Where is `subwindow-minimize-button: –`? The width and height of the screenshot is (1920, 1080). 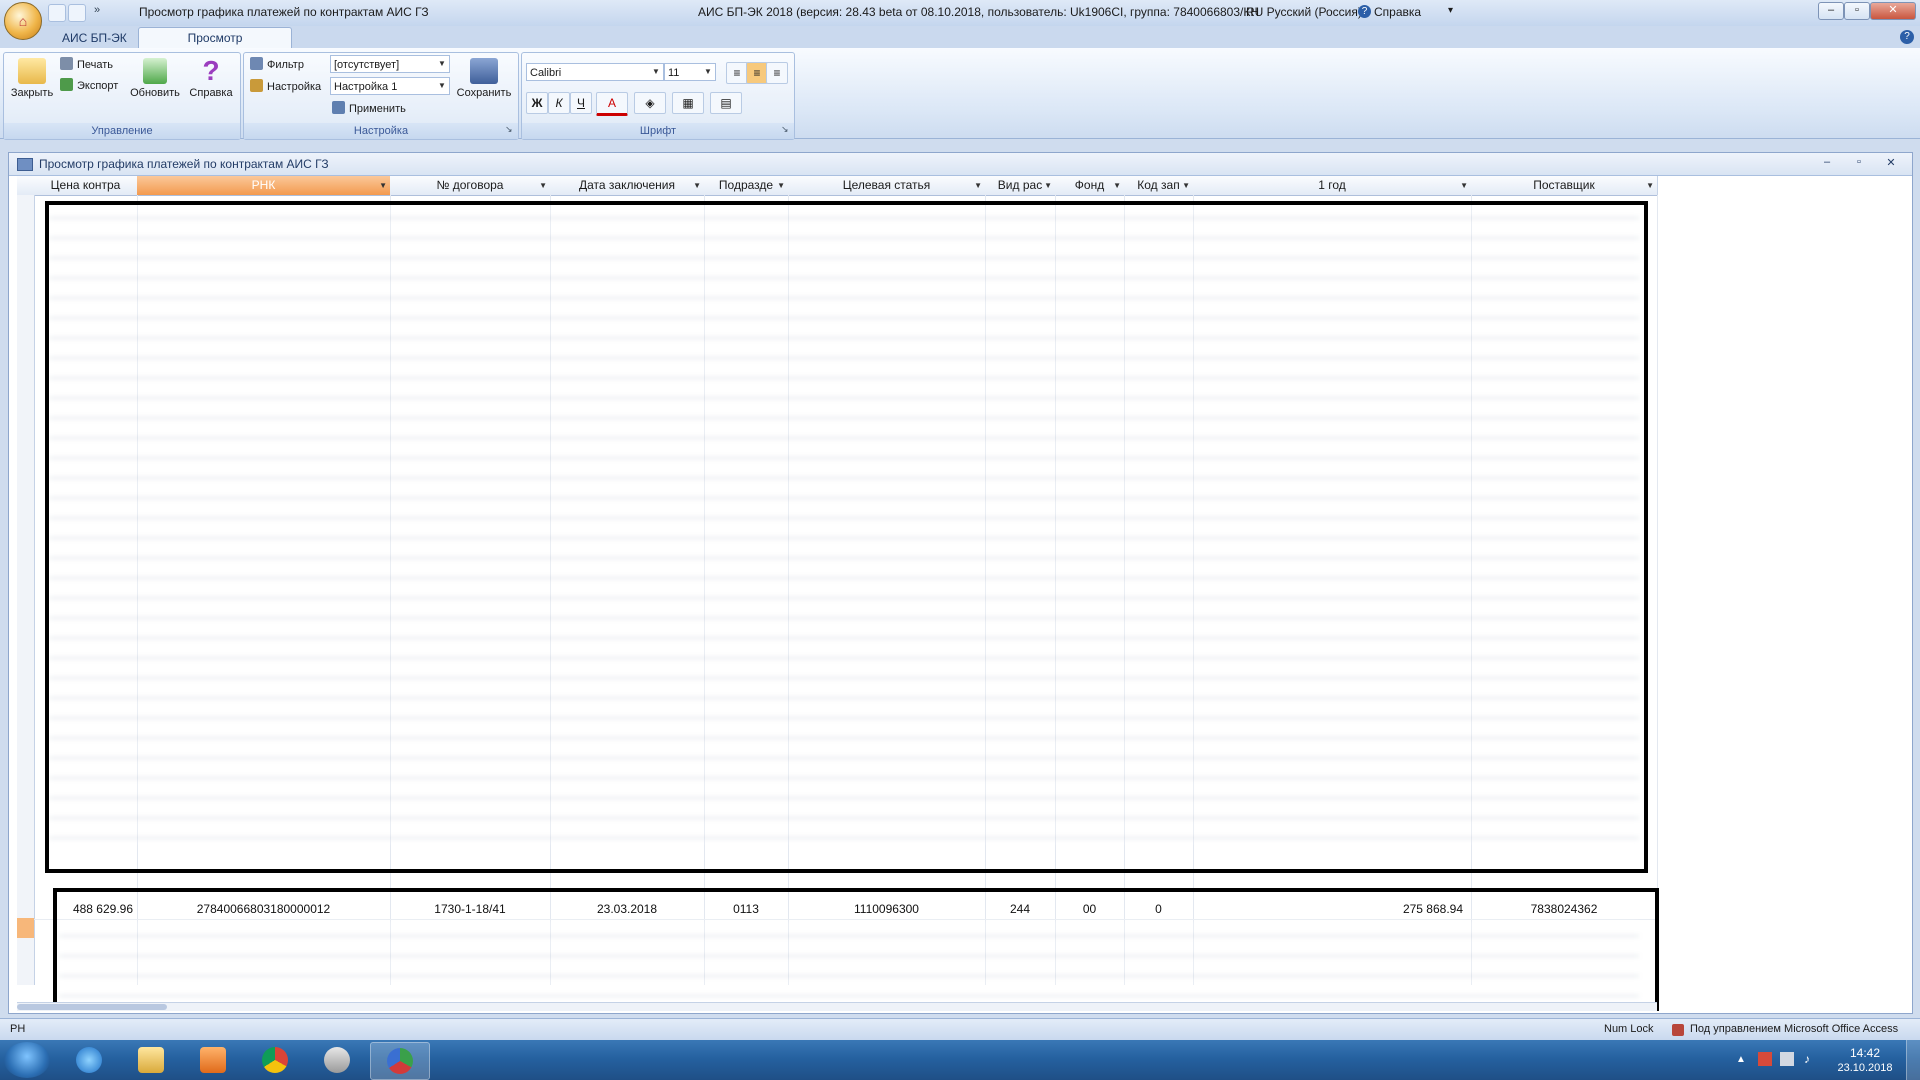 subwindow-minimize-button: – is located at coordinates (1827, 163).